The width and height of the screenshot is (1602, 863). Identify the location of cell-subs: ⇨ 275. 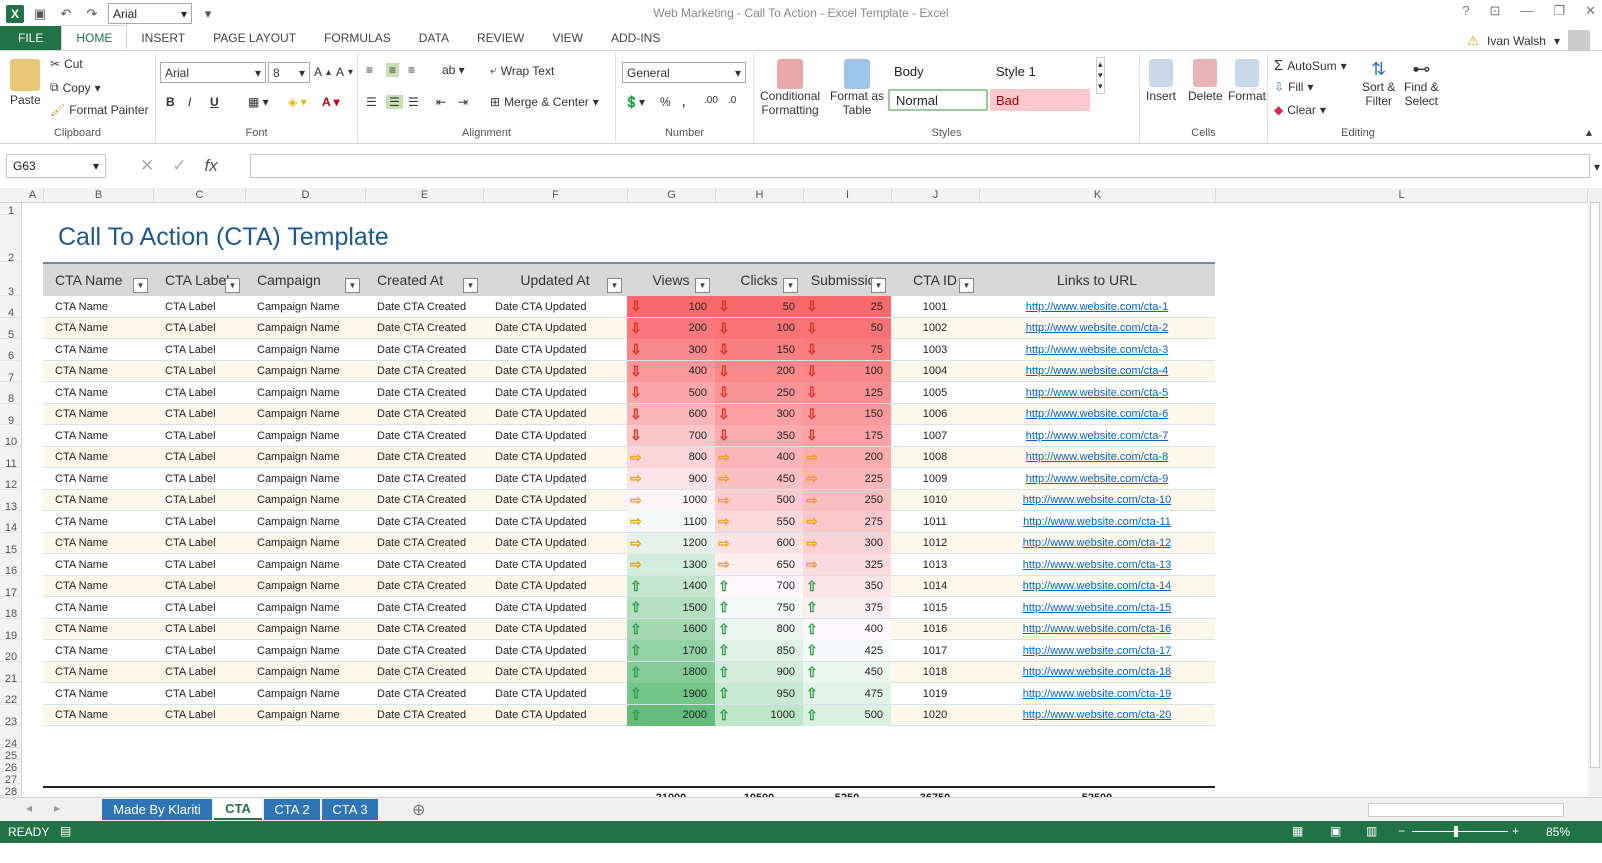
(847, 521).